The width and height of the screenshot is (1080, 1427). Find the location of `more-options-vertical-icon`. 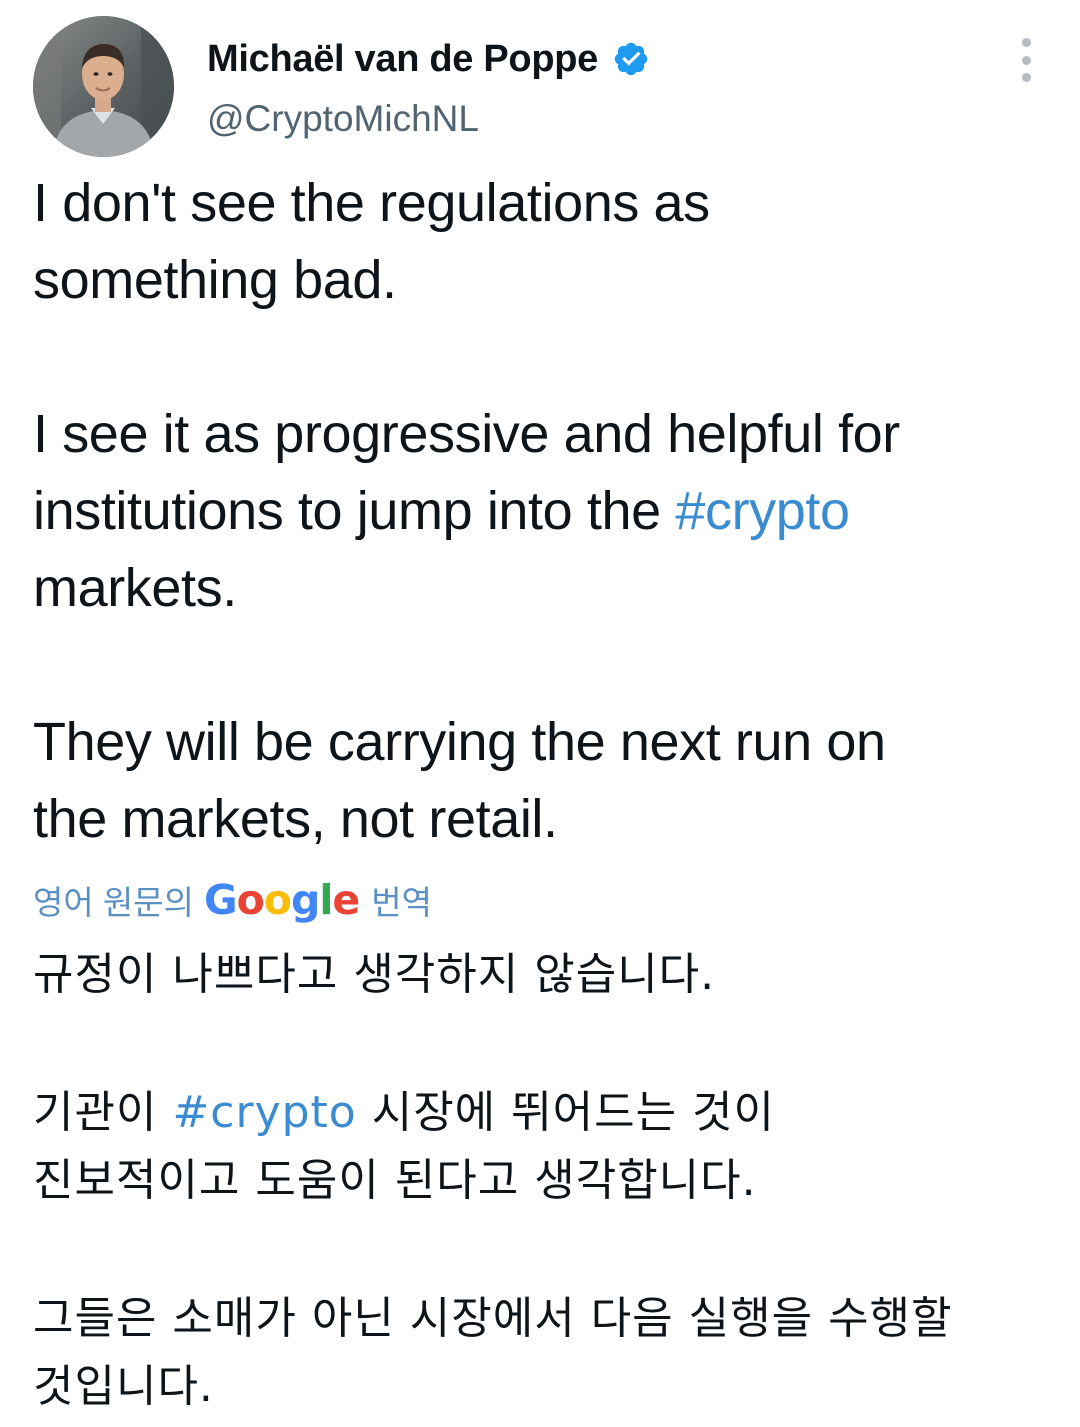

more-options-vertical-icon is located at coordinates (1026, 60).